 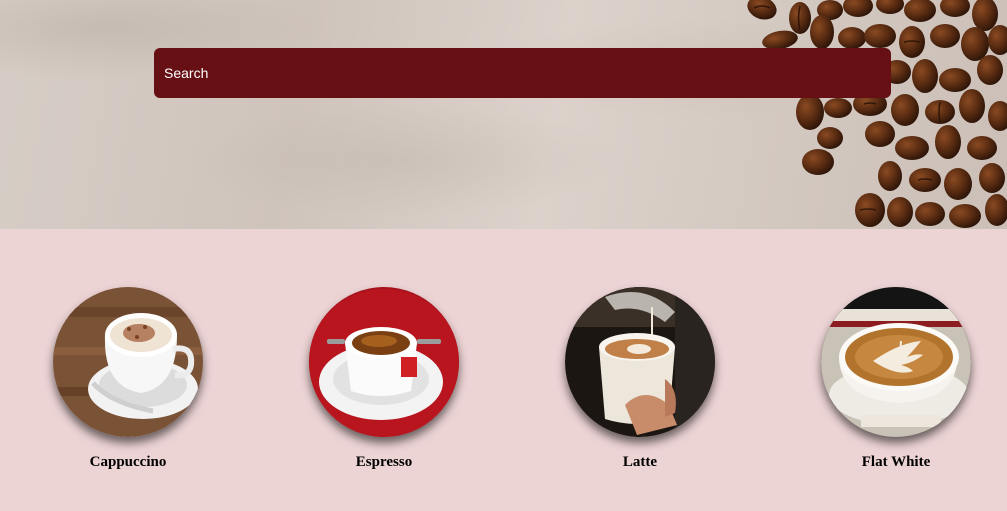 I want to click on menu-item-label: Cappuccino, so click(x=128, y=462).